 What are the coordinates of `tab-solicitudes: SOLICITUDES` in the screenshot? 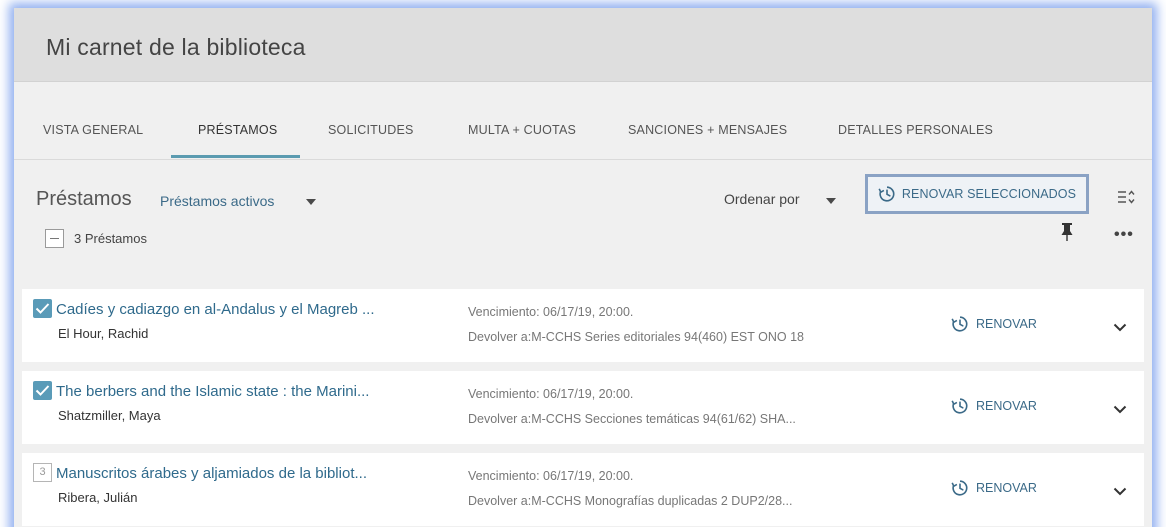 It's located at (371, 130).